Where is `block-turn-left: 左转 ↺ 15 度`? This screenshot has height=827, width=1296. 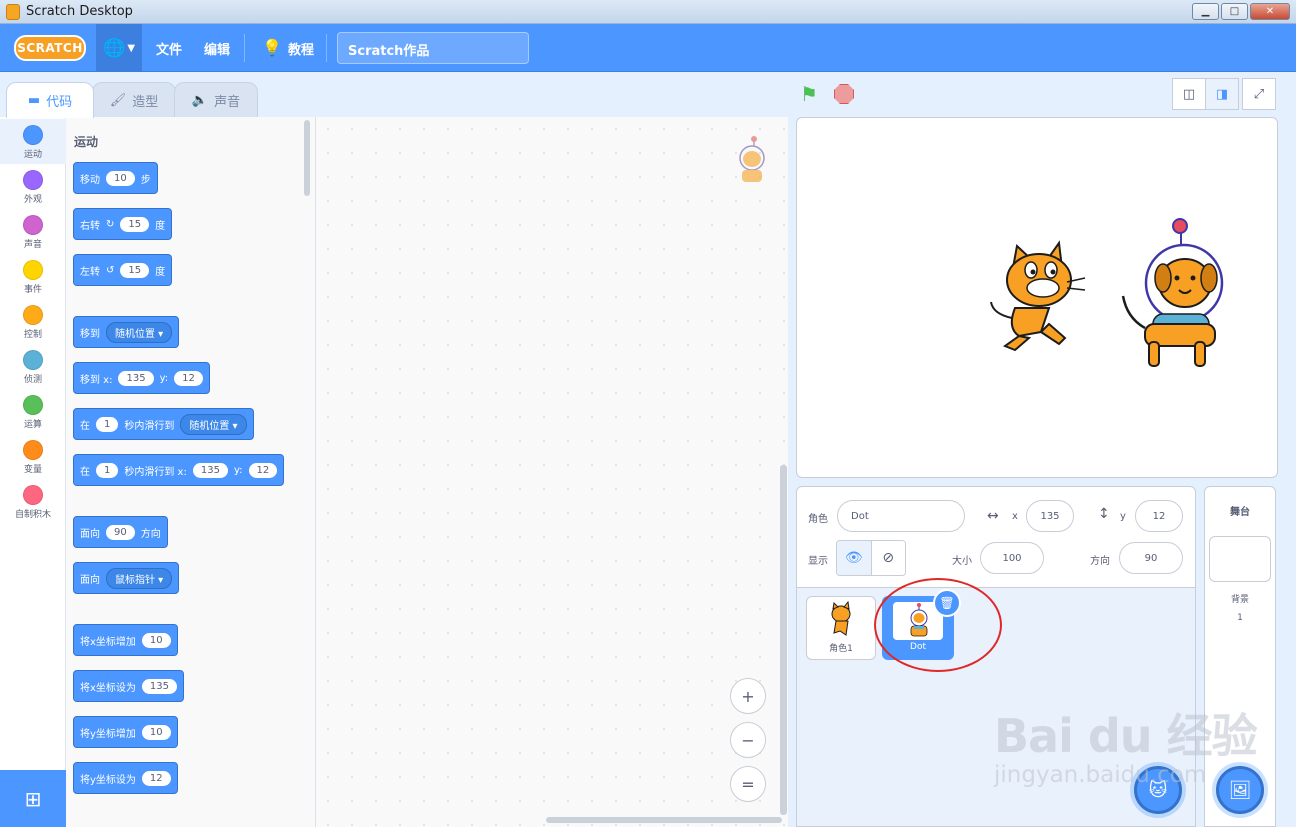 block-turn-left: 左转 ↺ 15 度 is located at coordinates (123, 270).